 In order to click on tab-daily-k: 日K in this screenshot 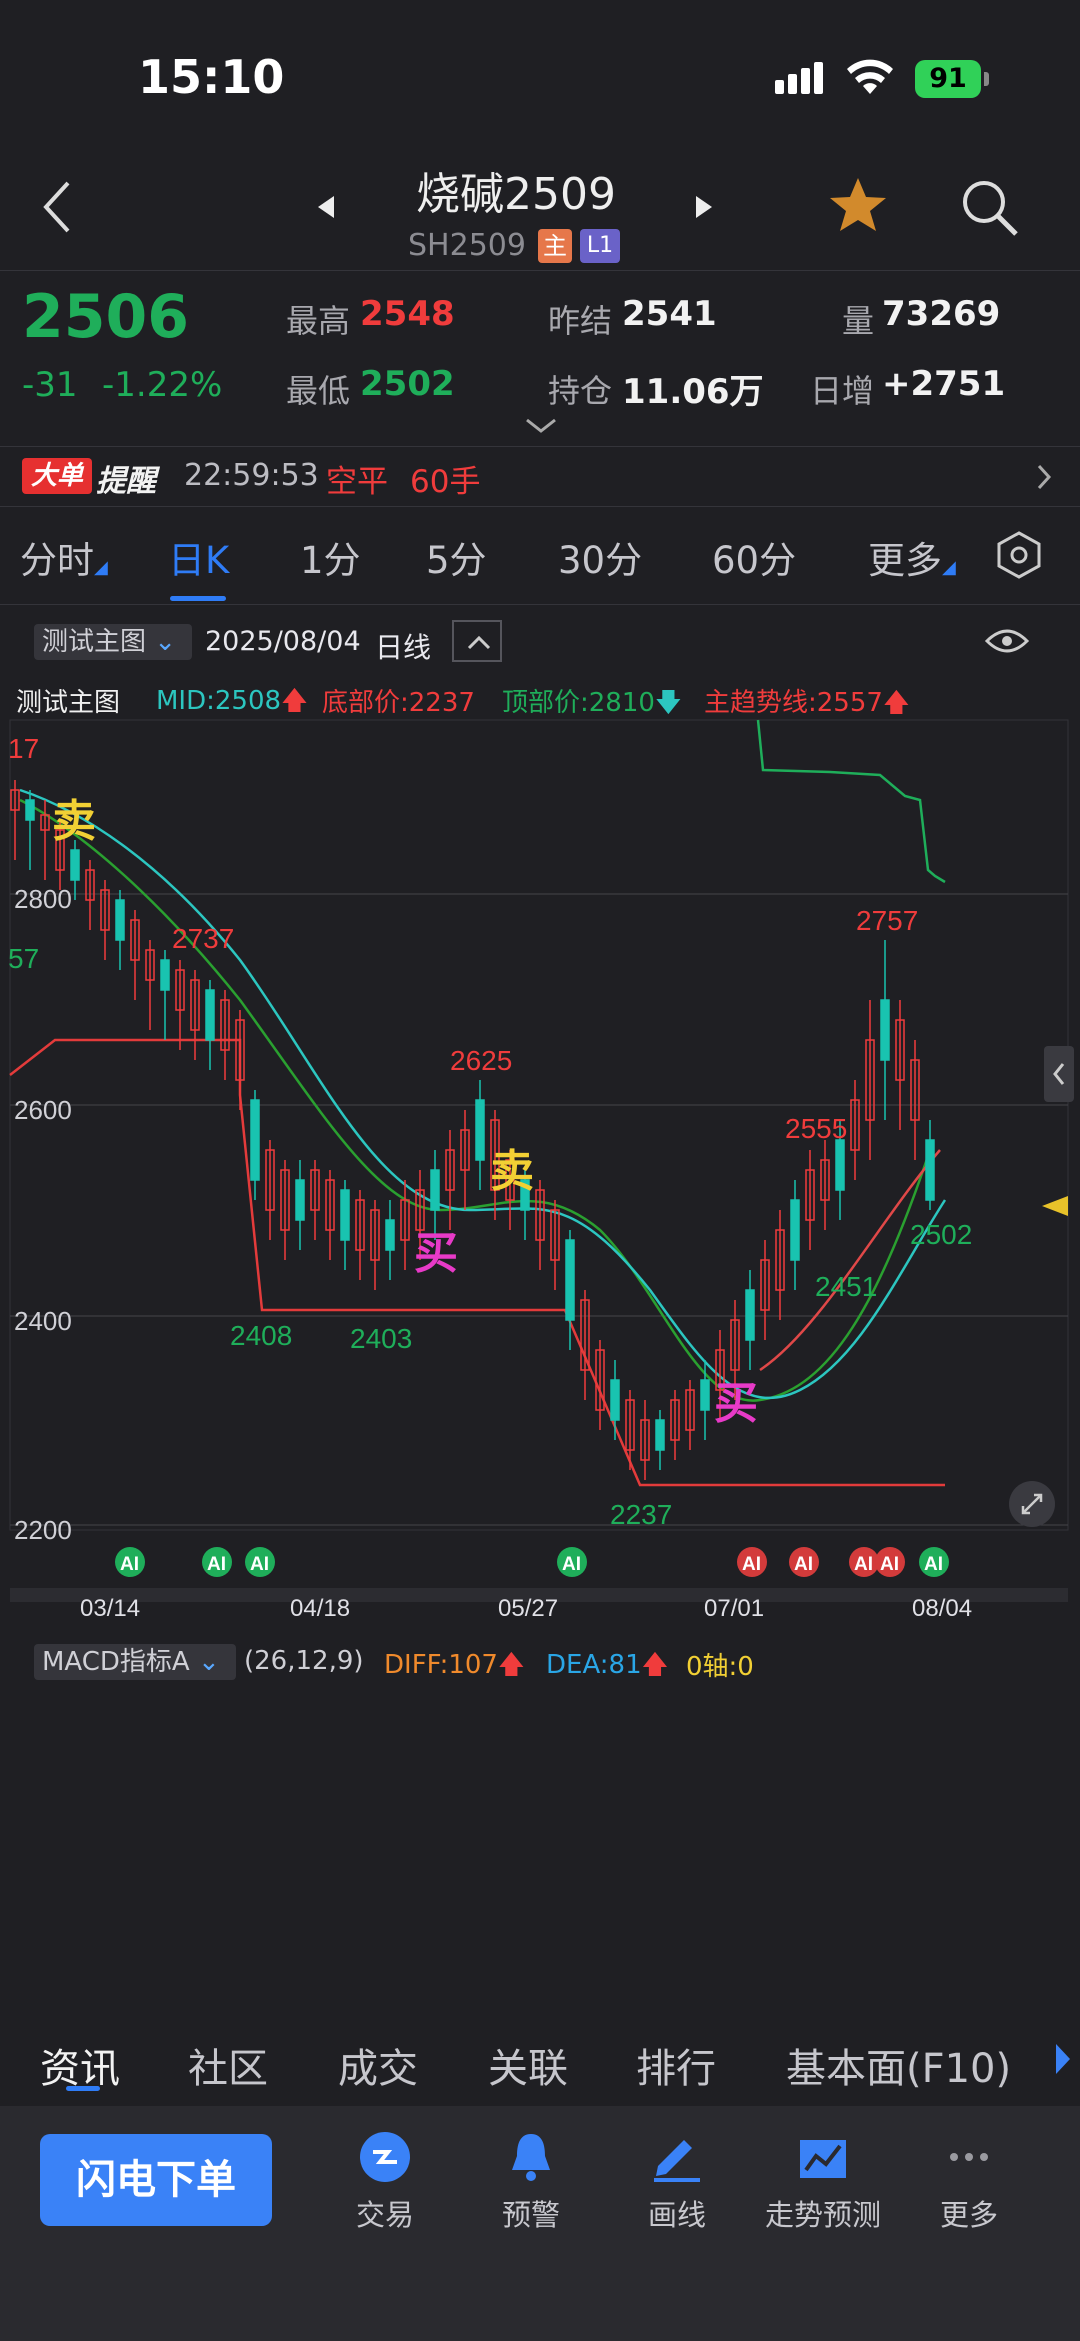, I will do `click(198, 557)`.